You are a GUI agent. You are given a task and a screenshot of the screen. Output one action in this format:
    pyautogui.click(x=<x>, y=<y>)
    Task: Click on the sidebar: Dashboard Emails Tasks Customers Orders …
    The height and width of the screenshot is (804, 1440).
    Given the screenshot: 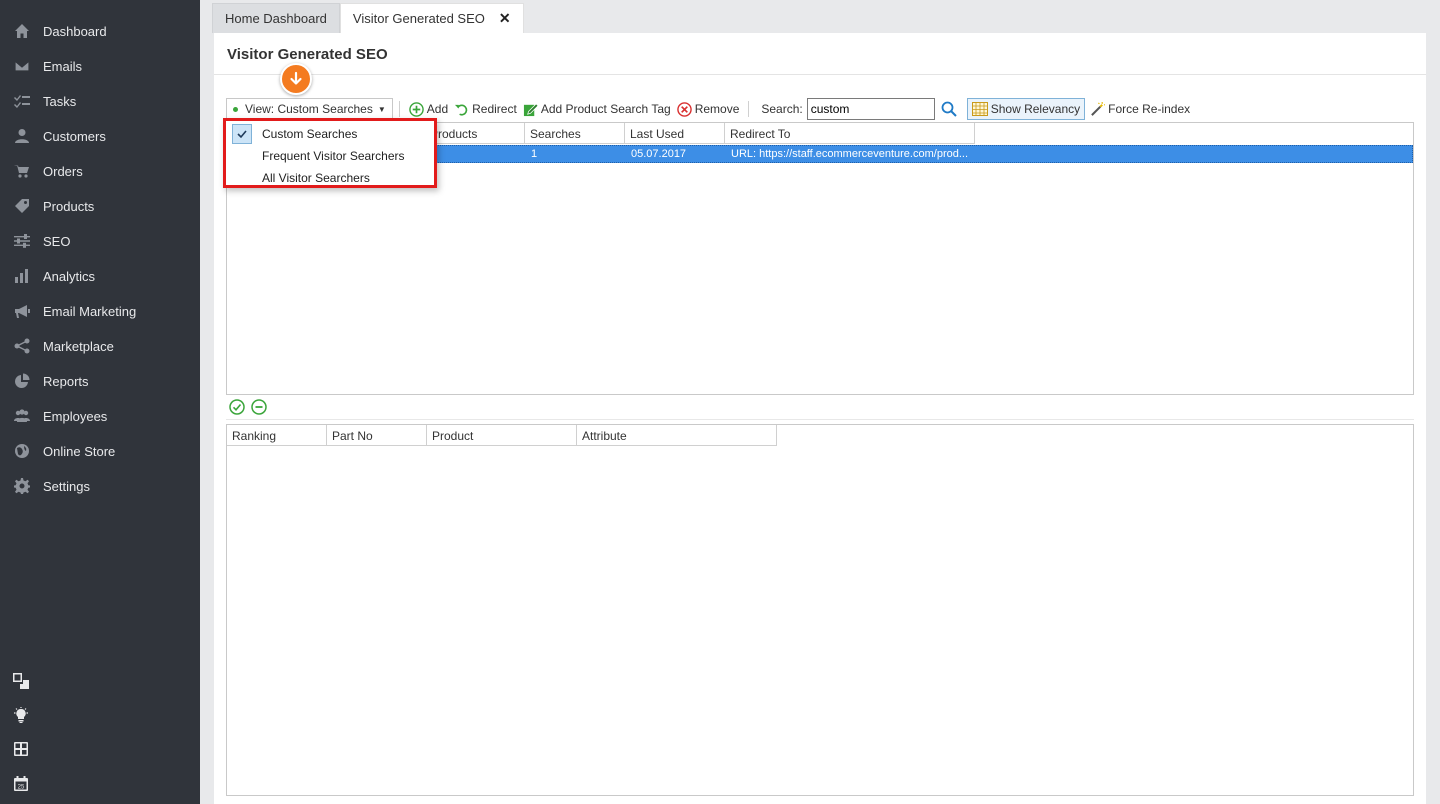 What is the action you would take?
    pyautogui.click(x=100, y=402)
    